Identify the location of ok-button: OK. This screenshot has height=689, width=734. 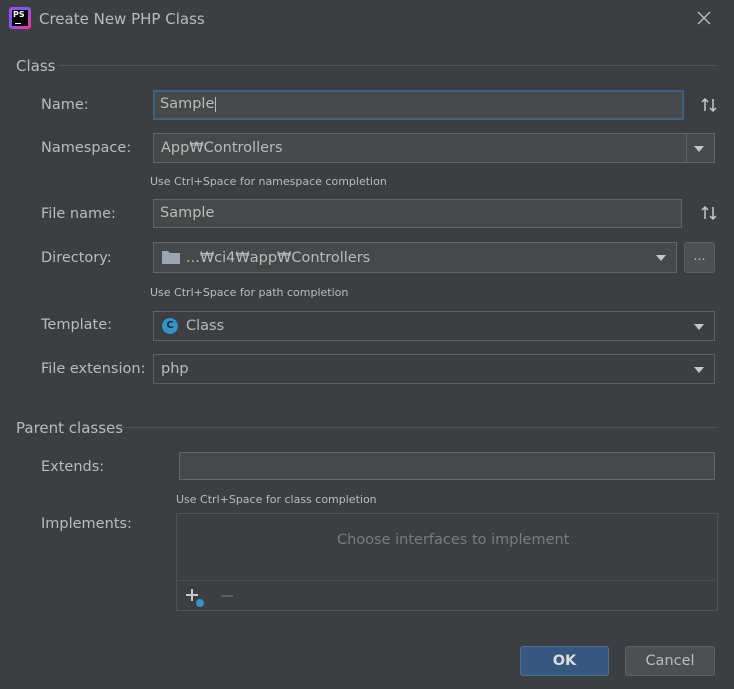
(564, 661).